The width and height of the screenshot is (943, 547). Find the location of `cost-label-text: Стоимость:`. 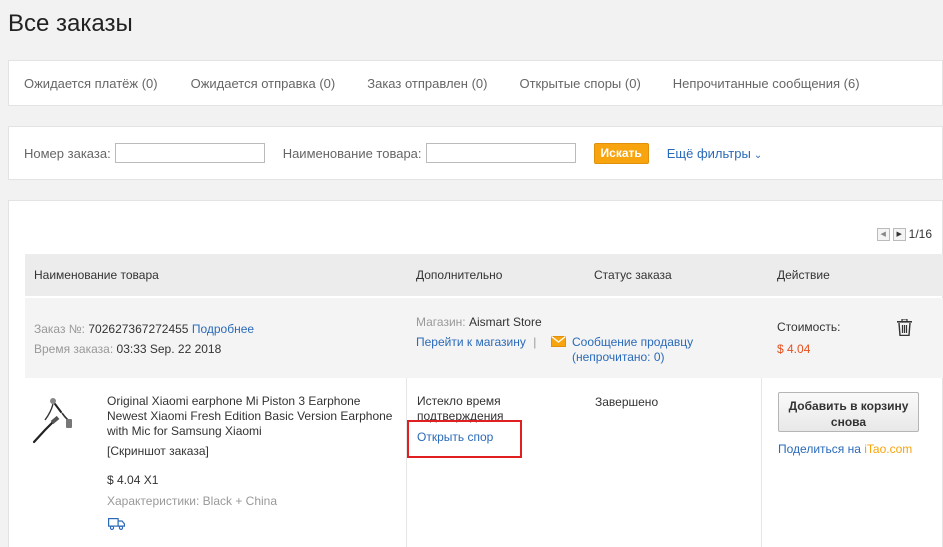

cost-label-text: Стоимость: is located at coordinates (809, 327).